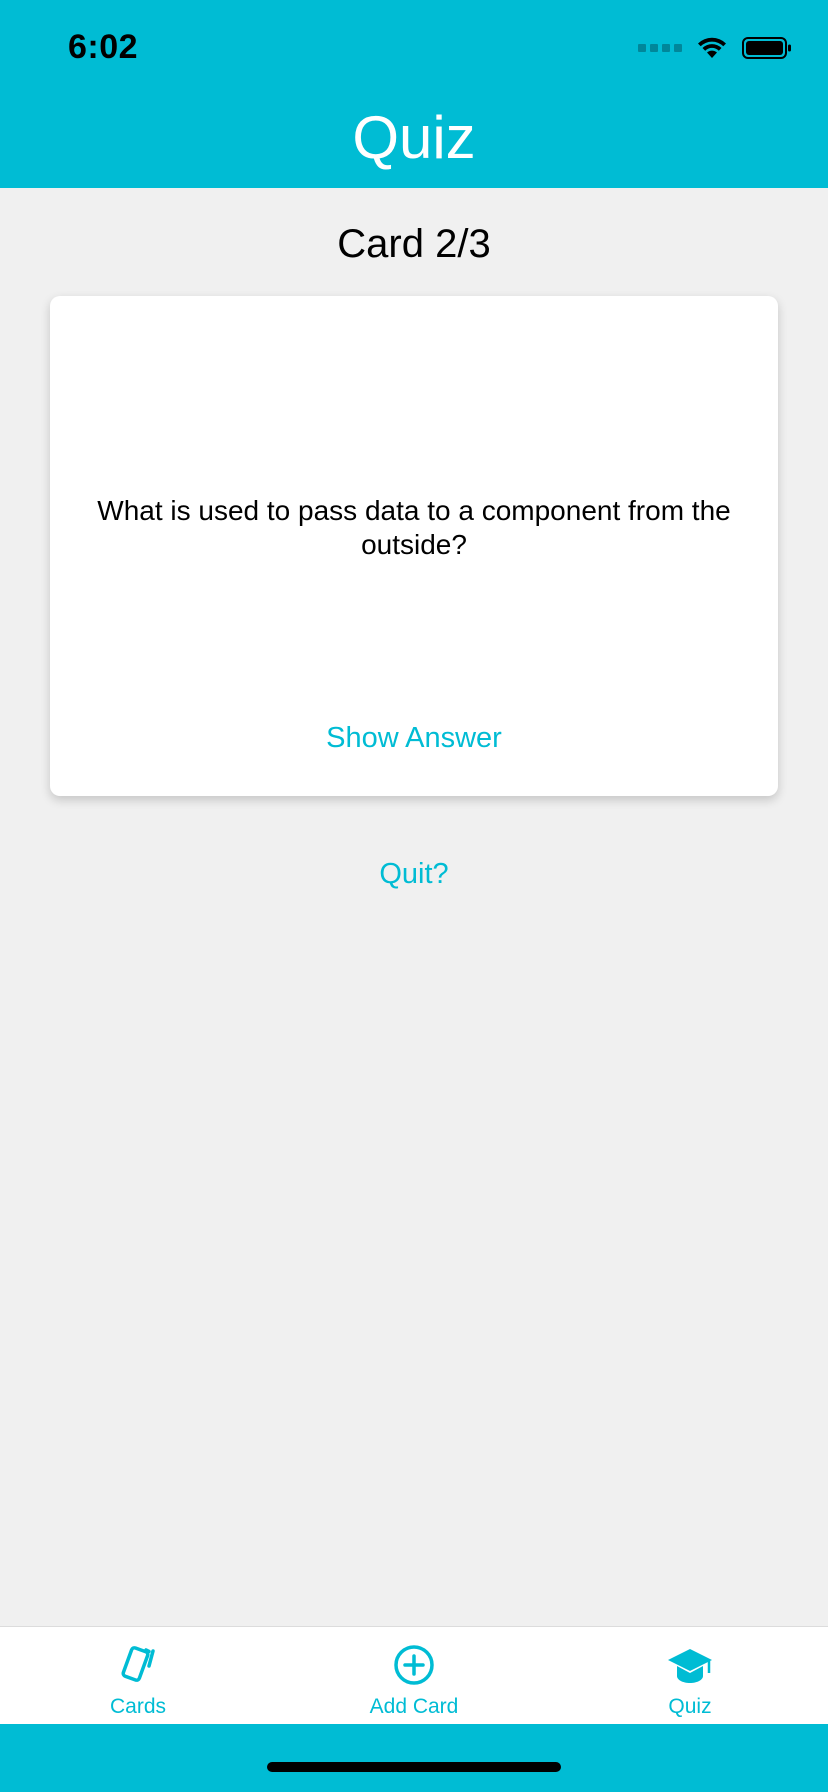  Describe the element at coordinates (414, 1758) in the screenshot. I see `home-indicator-area` at that location.